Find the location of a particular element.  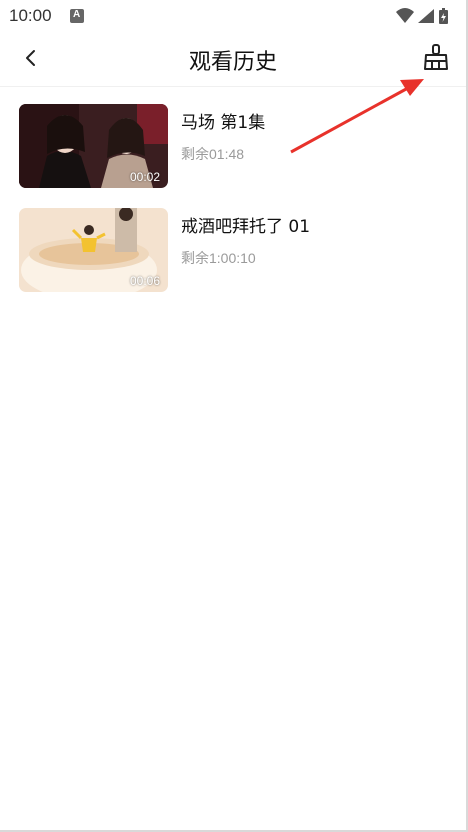

remaining-time: 剩余1:00:10 is located at coordinates (218, 258).